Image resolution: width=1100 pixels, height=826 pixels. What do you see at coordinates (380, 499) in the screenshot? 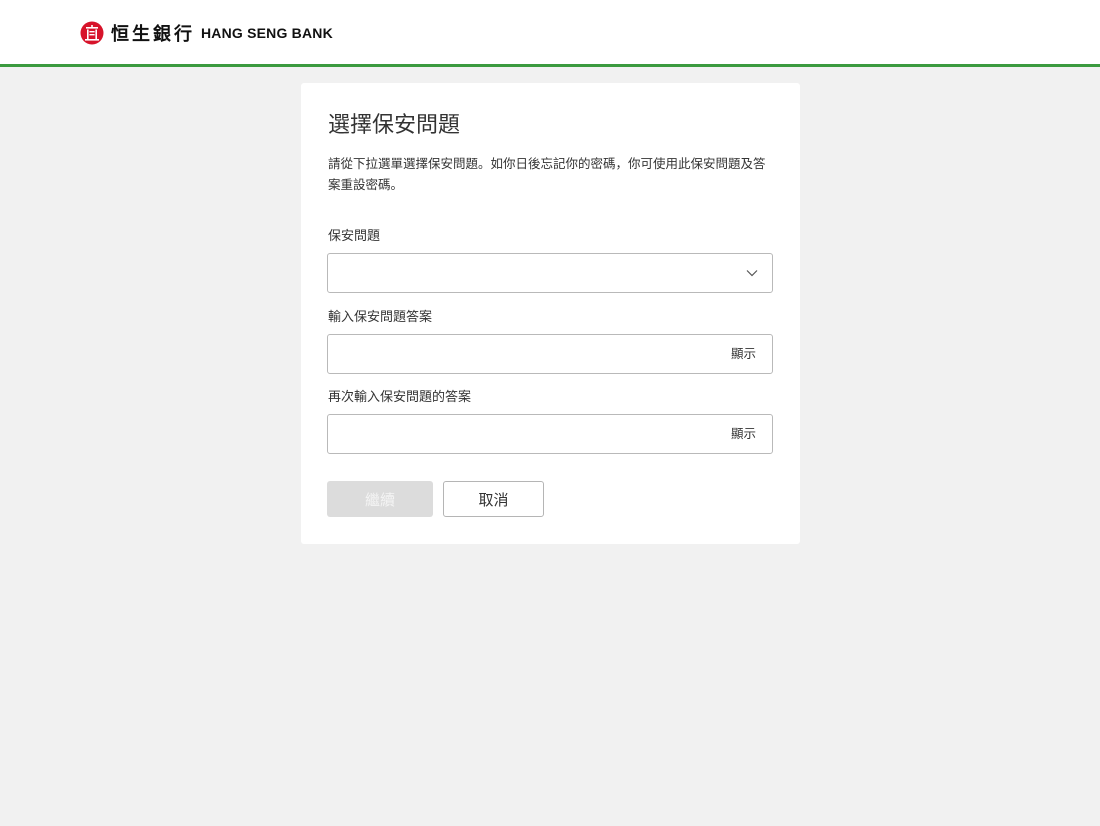
I see `continue-button: 繼續` at bounding box center [380, 499].